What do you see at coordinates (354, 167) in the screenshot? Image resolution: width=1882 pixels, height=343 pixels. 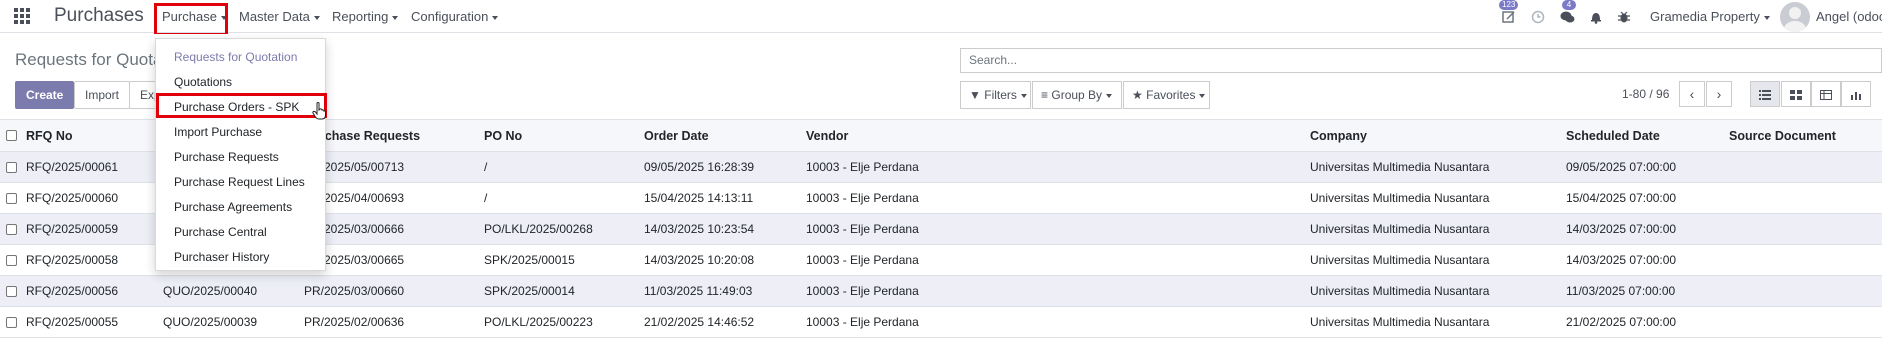 I see `cell-purchase-request: PR/2025/05/00713` at bounding box center [354, 167].